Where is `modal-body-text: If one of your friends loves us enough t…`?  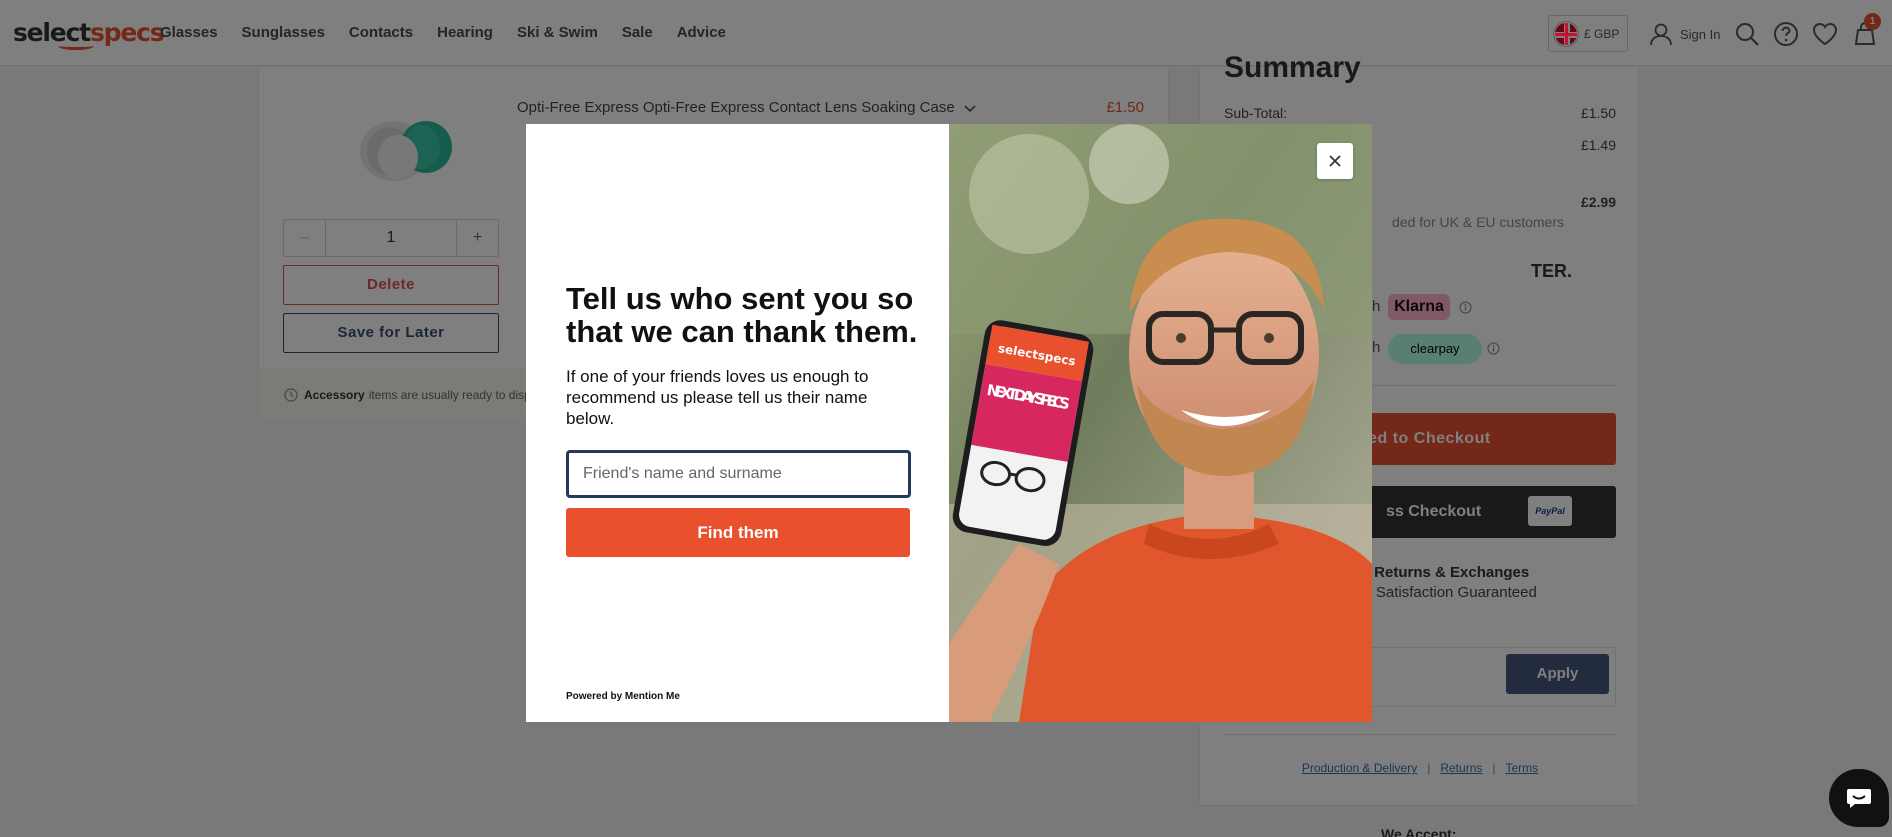
modal-body-text: If one of your friends loves us enough t… is located at coordinates (717, 397).